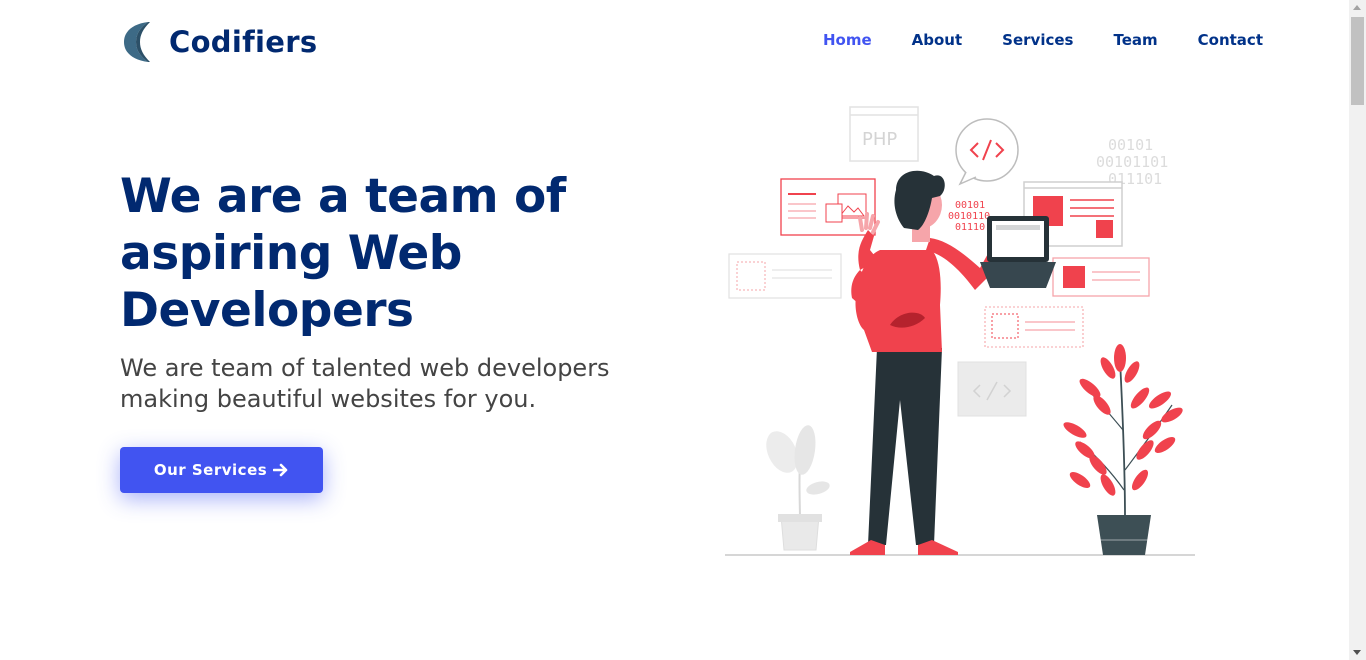 Image resolution: width=1366 pixels, height=660 pixels. What do you see at coordinates (1101, 277) in the screenshot?
I see `content-card` at bounding box center [1101, 277].